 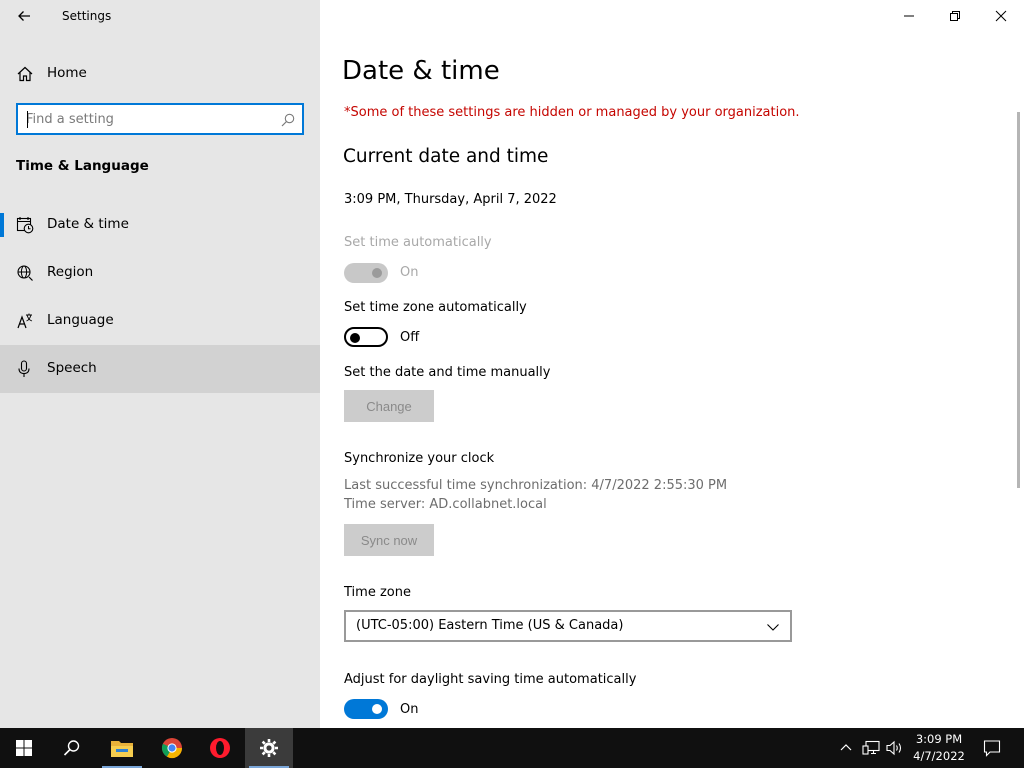 What do you see at coordinates (366, 273) in the screenshot?
I see `set-time-auto-toggle` at bounding box center [366, 273].